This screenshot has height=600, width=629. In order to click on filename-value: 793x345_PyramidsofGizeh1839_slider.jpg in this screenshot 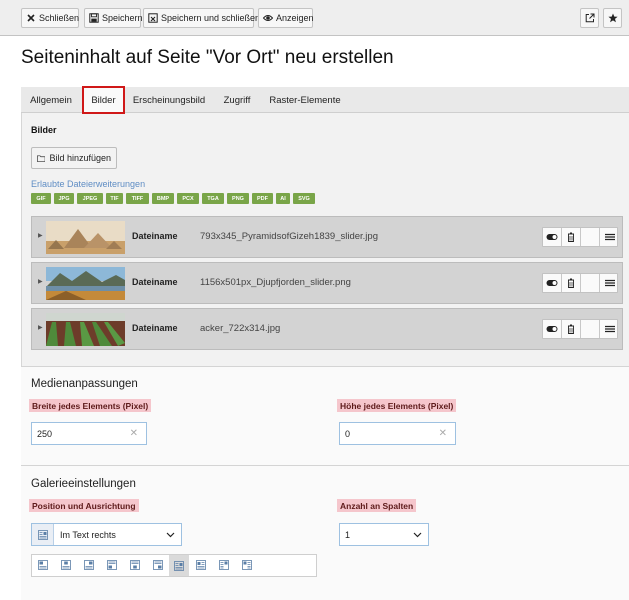, I will do `click(289, 236)`.